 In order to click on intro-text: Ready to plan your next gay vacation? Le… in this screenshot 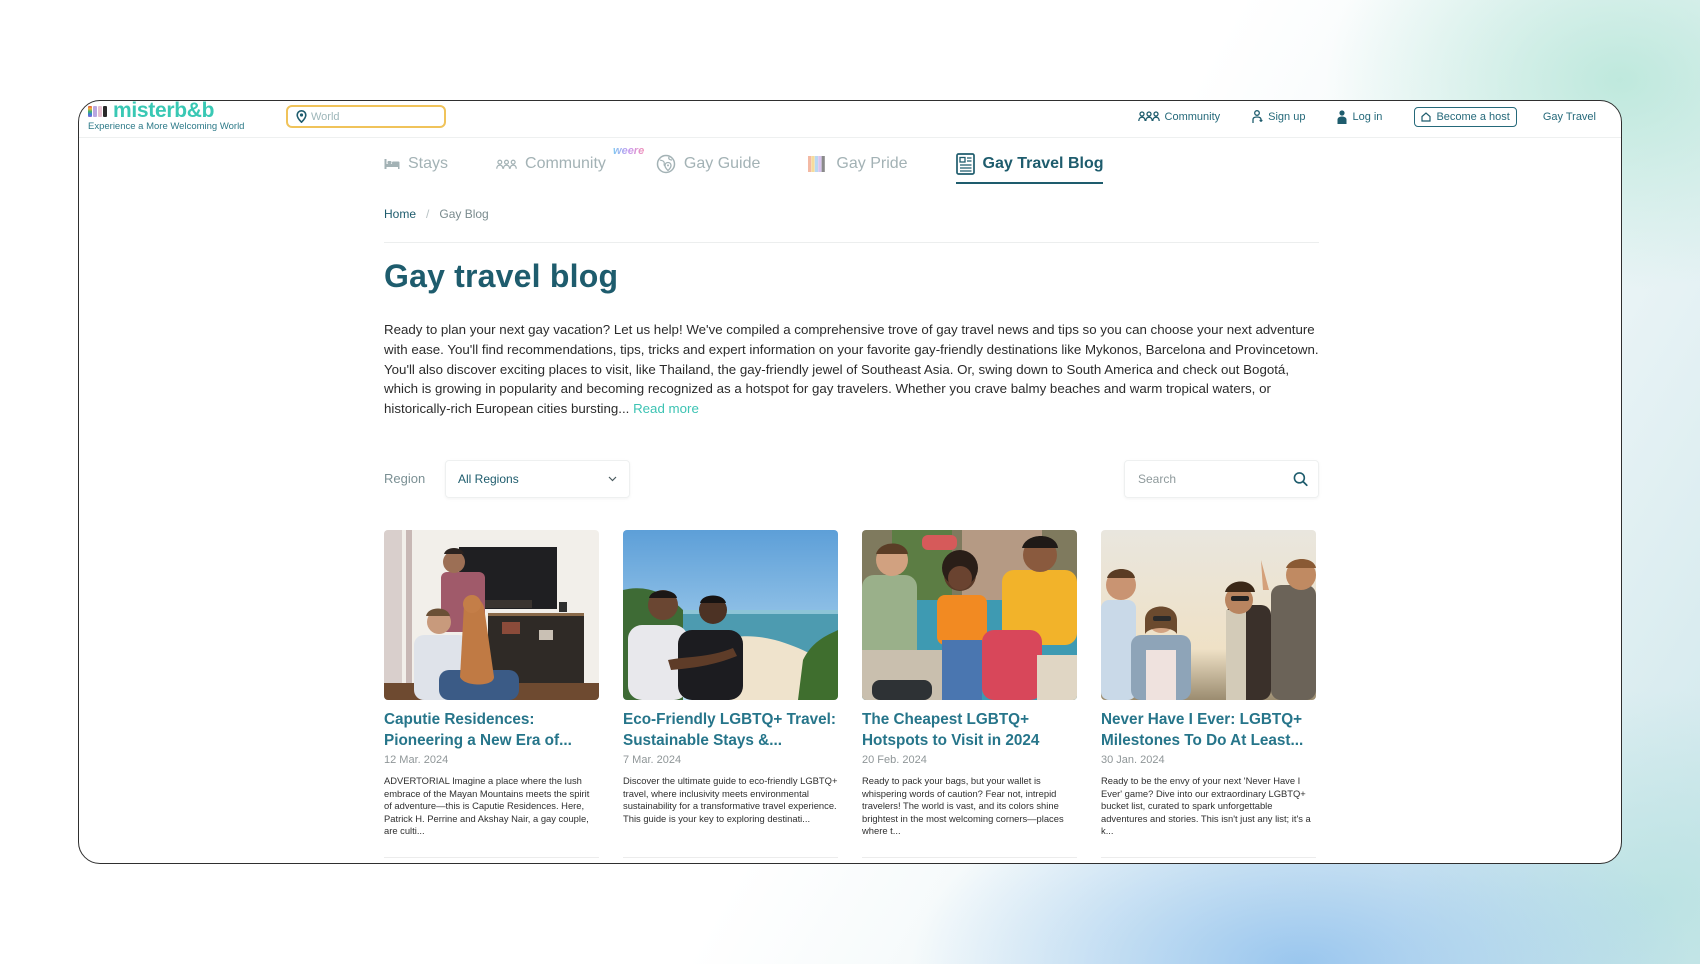, I will do `click(851, 369)`.